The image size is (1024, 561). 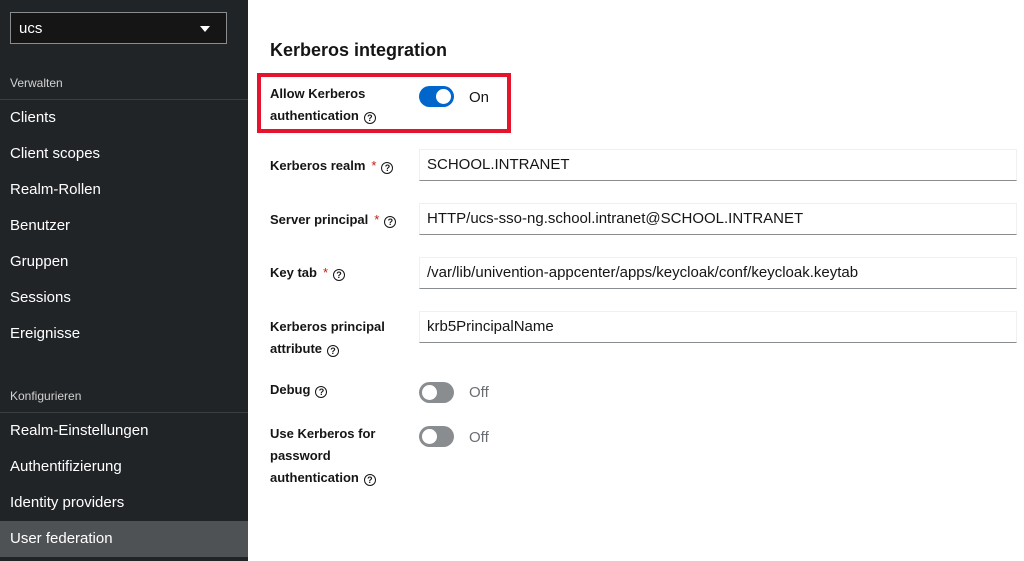 I want to click on allow-kerberos-state: On, so click(x=479, y=97).